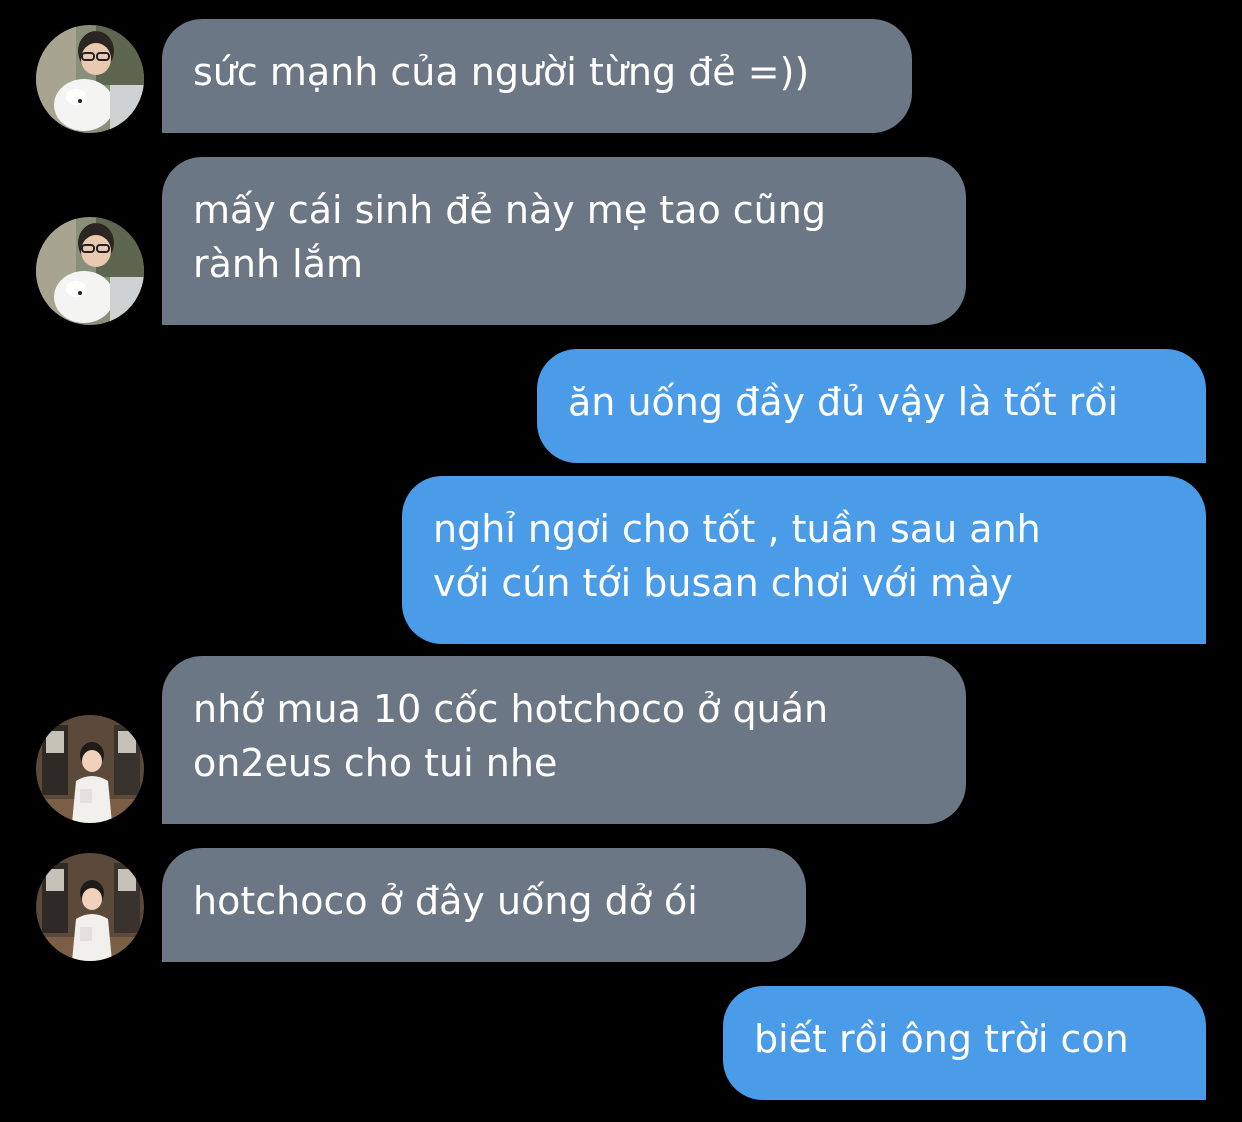  I want to click on message-bubble-incoming: hotchoco ở đây uống dở ói, so click(484, 905).